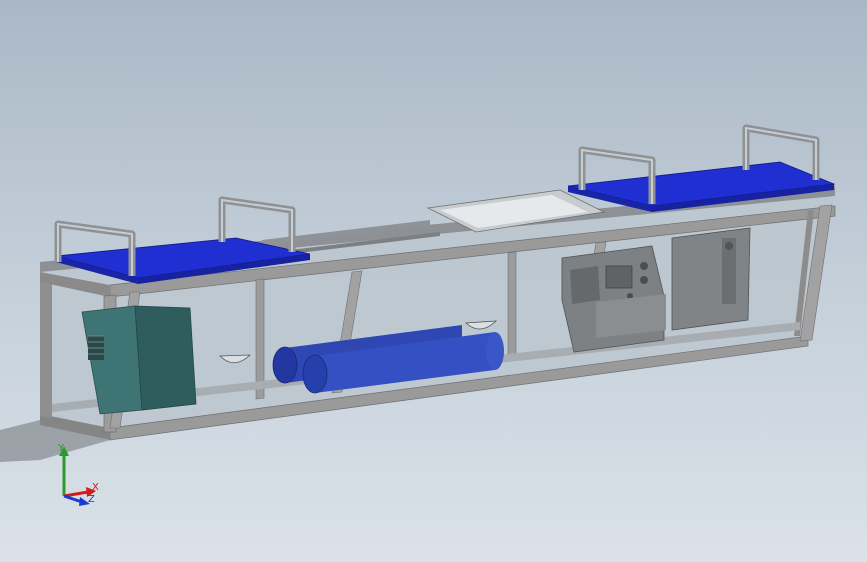 Image resolution: width=867 pixels, height=562 pixels. What do you see at coordinates (91, 499) in the screenshot?
I see `z-axis-label: Z` at bounding box center [91, 499].